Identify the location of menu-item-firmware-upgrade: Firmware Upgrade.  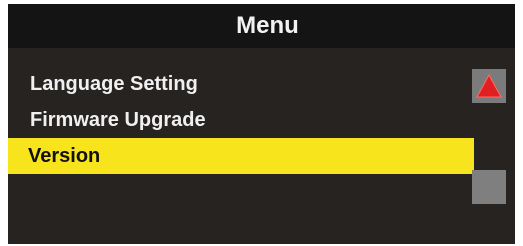
(241, 120).